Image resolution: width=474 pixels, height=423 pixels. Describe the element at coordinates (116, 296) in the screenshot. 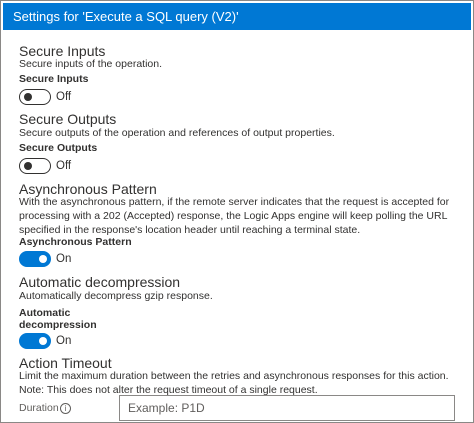

I see `auto-decompression-description: Automatically decompress gzip response.` at that location.